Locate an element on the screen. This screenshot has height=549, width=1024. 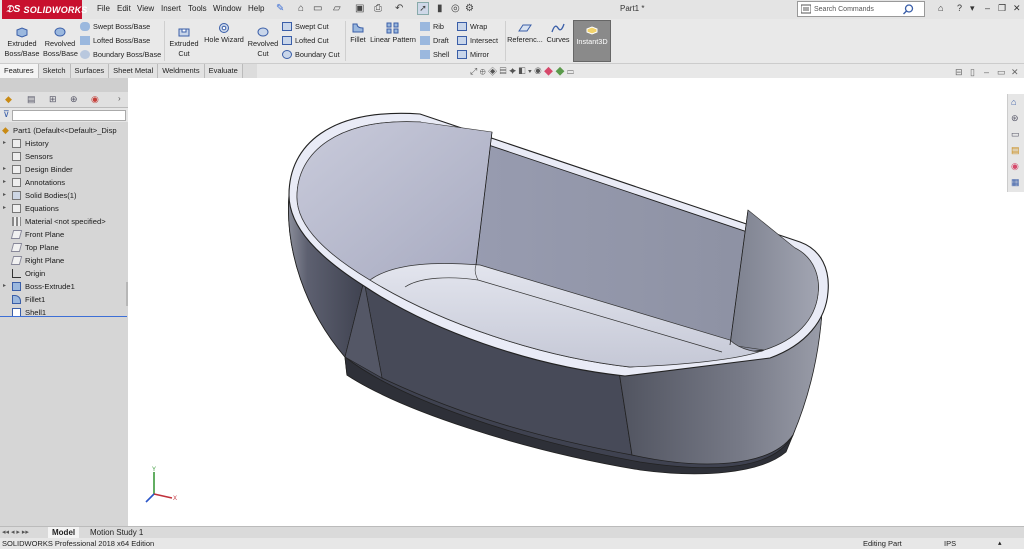
tab-sketch: Sketch is located at coordinates (54, 71).